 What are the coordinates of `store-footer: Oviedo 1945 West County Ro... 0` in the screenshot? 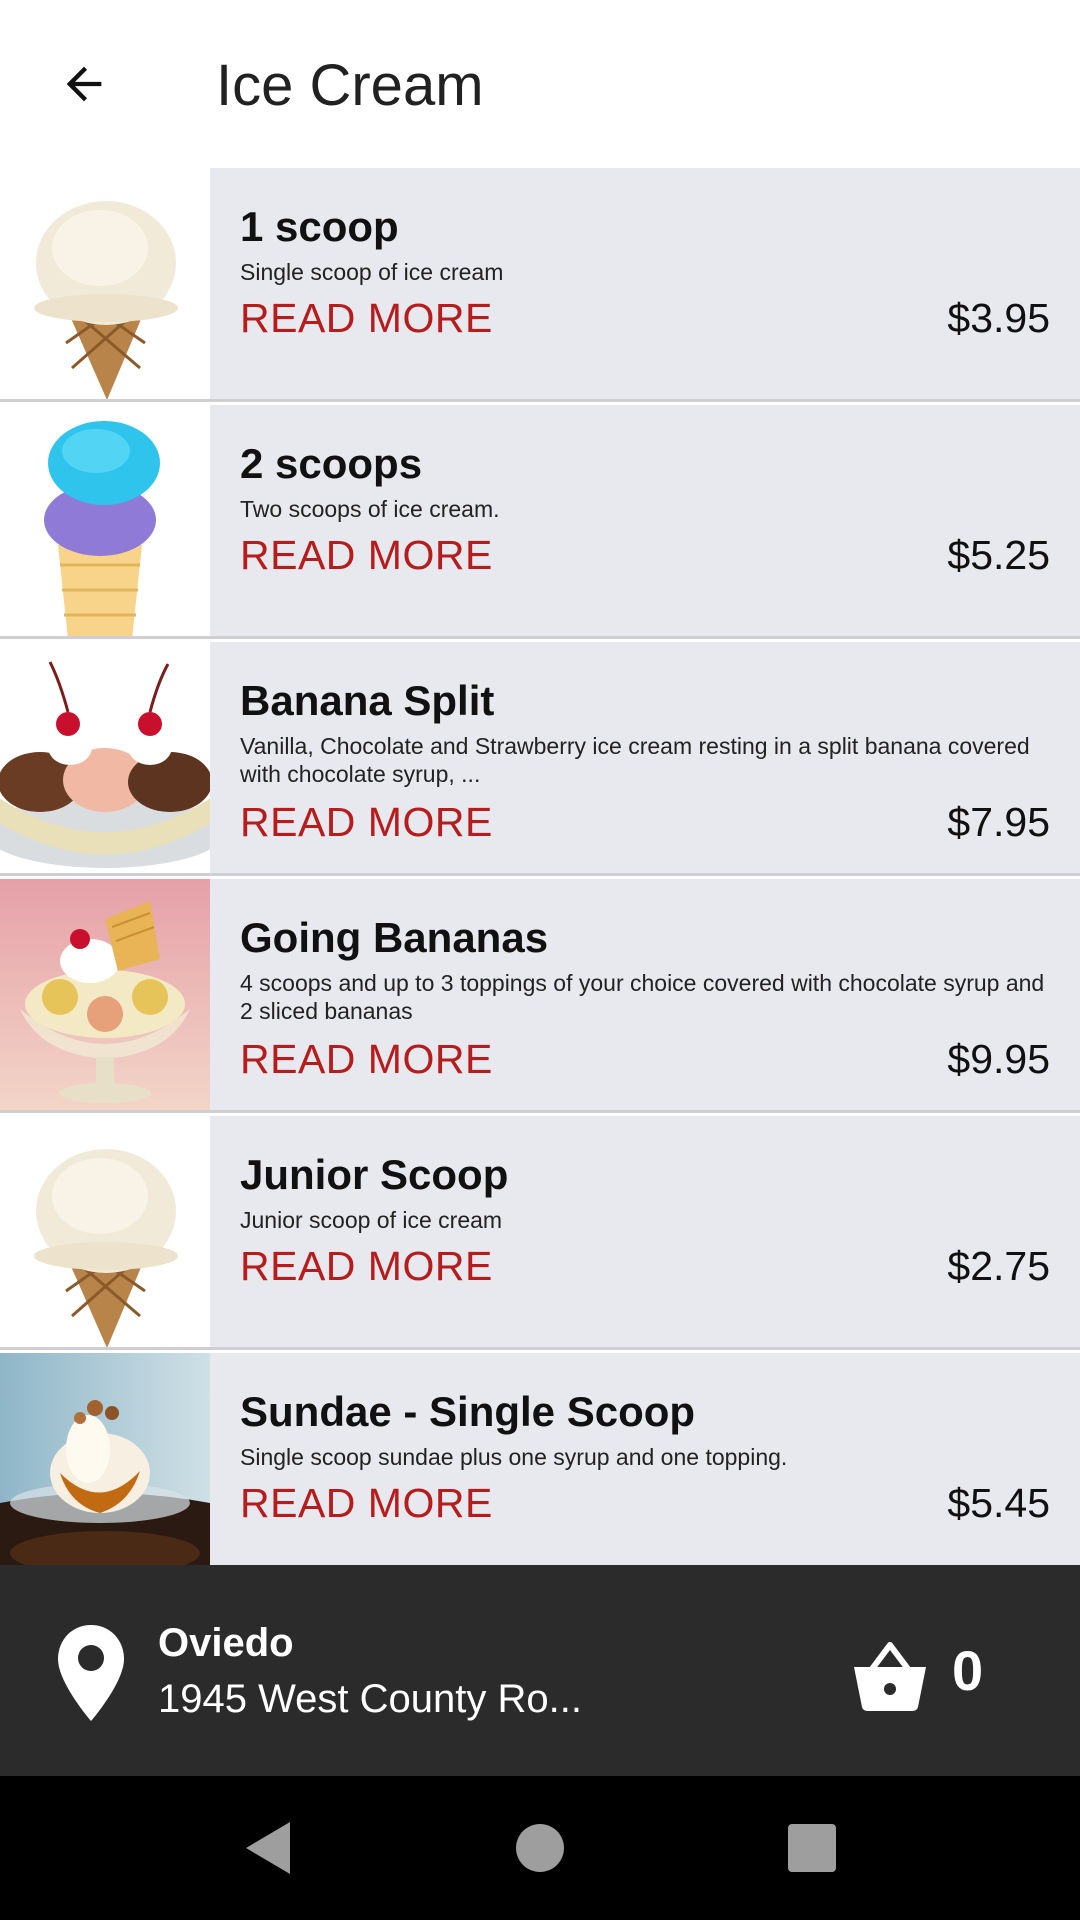 It's located at (540, 1670).